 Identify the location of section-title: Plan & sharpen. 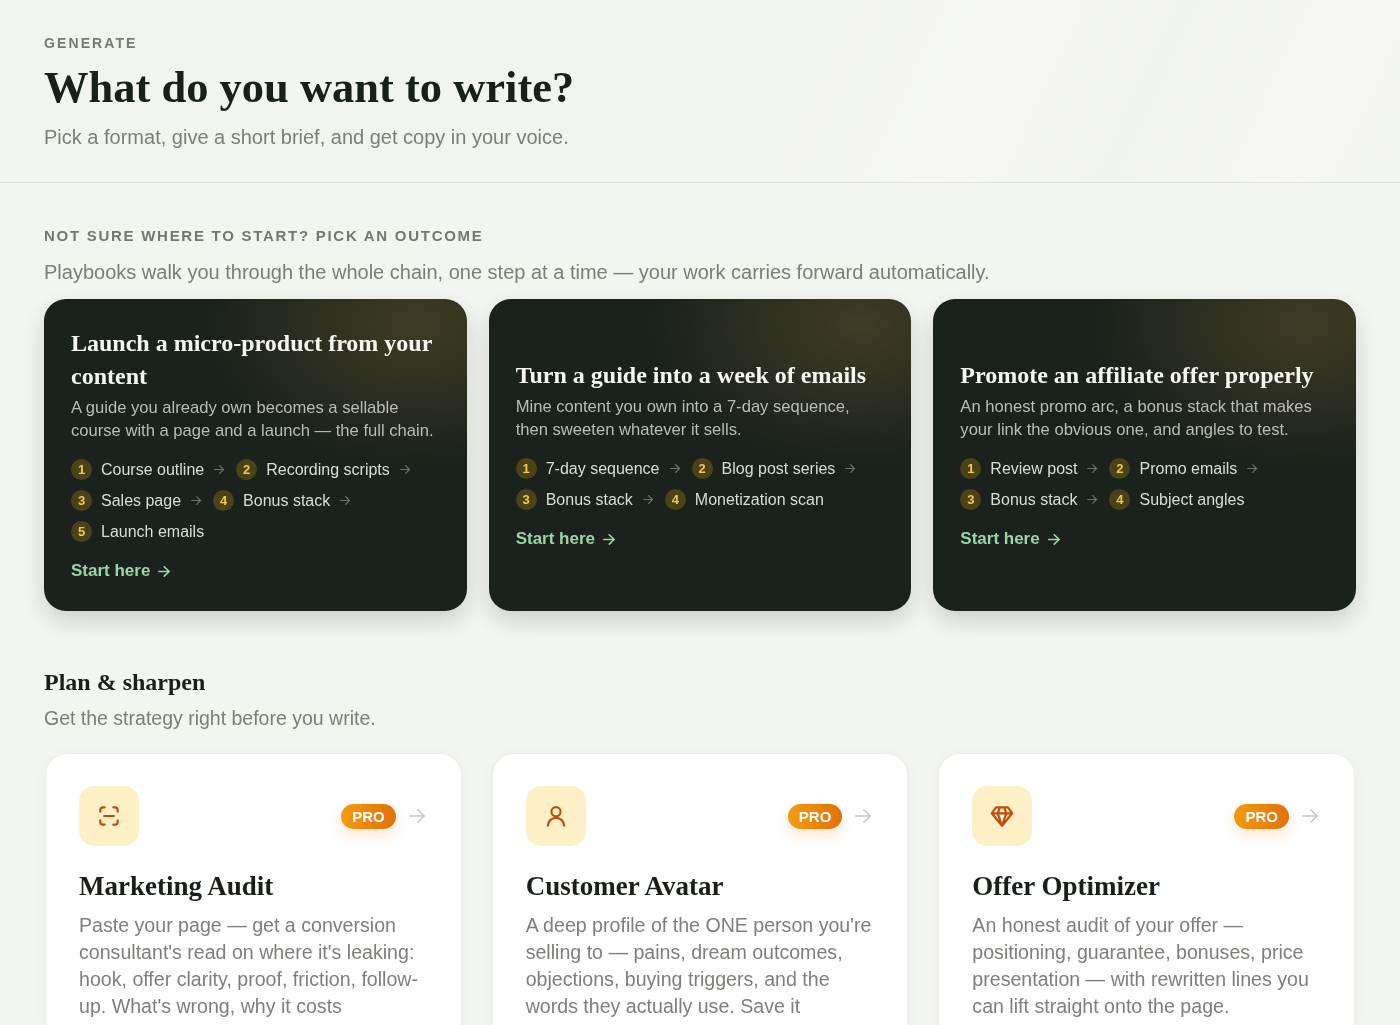
(125, 682).